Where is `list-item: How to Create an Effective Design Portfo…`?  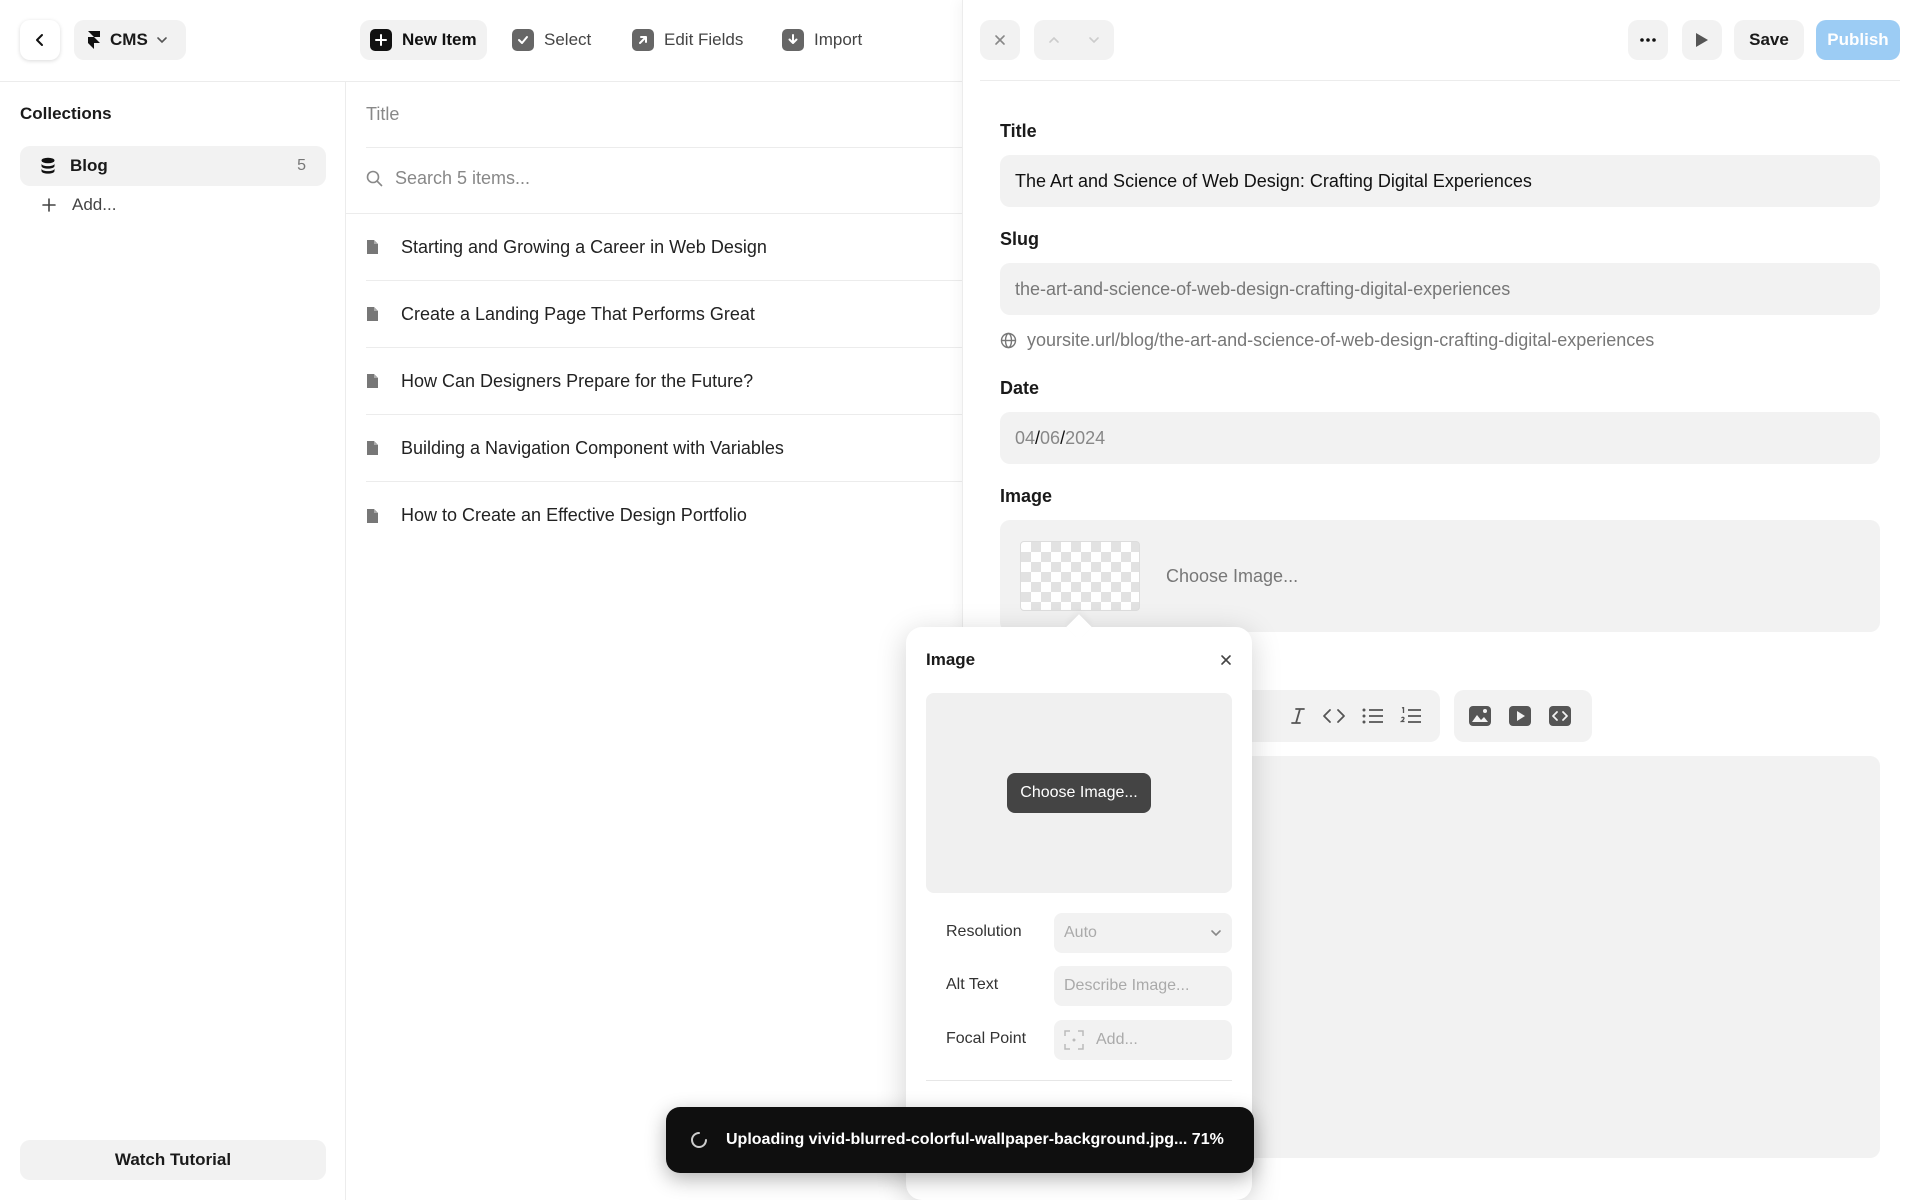 list-item: How to Create an Effective Design Portfo… is located at coordinates (664, 515).